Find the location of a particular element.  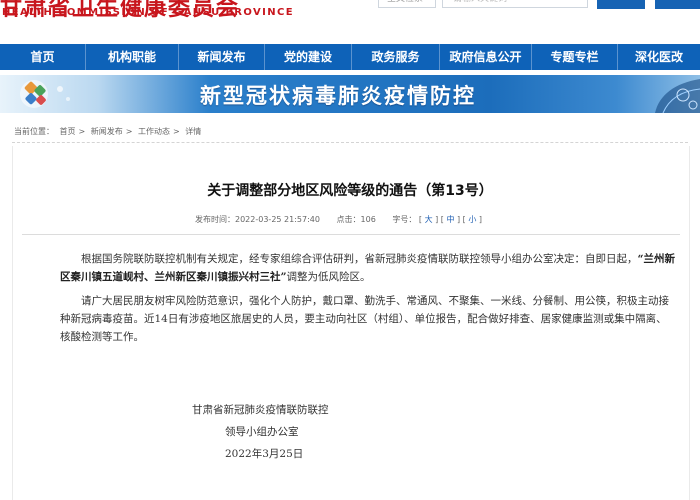

header-side-button is located at coordinates (677, 4).